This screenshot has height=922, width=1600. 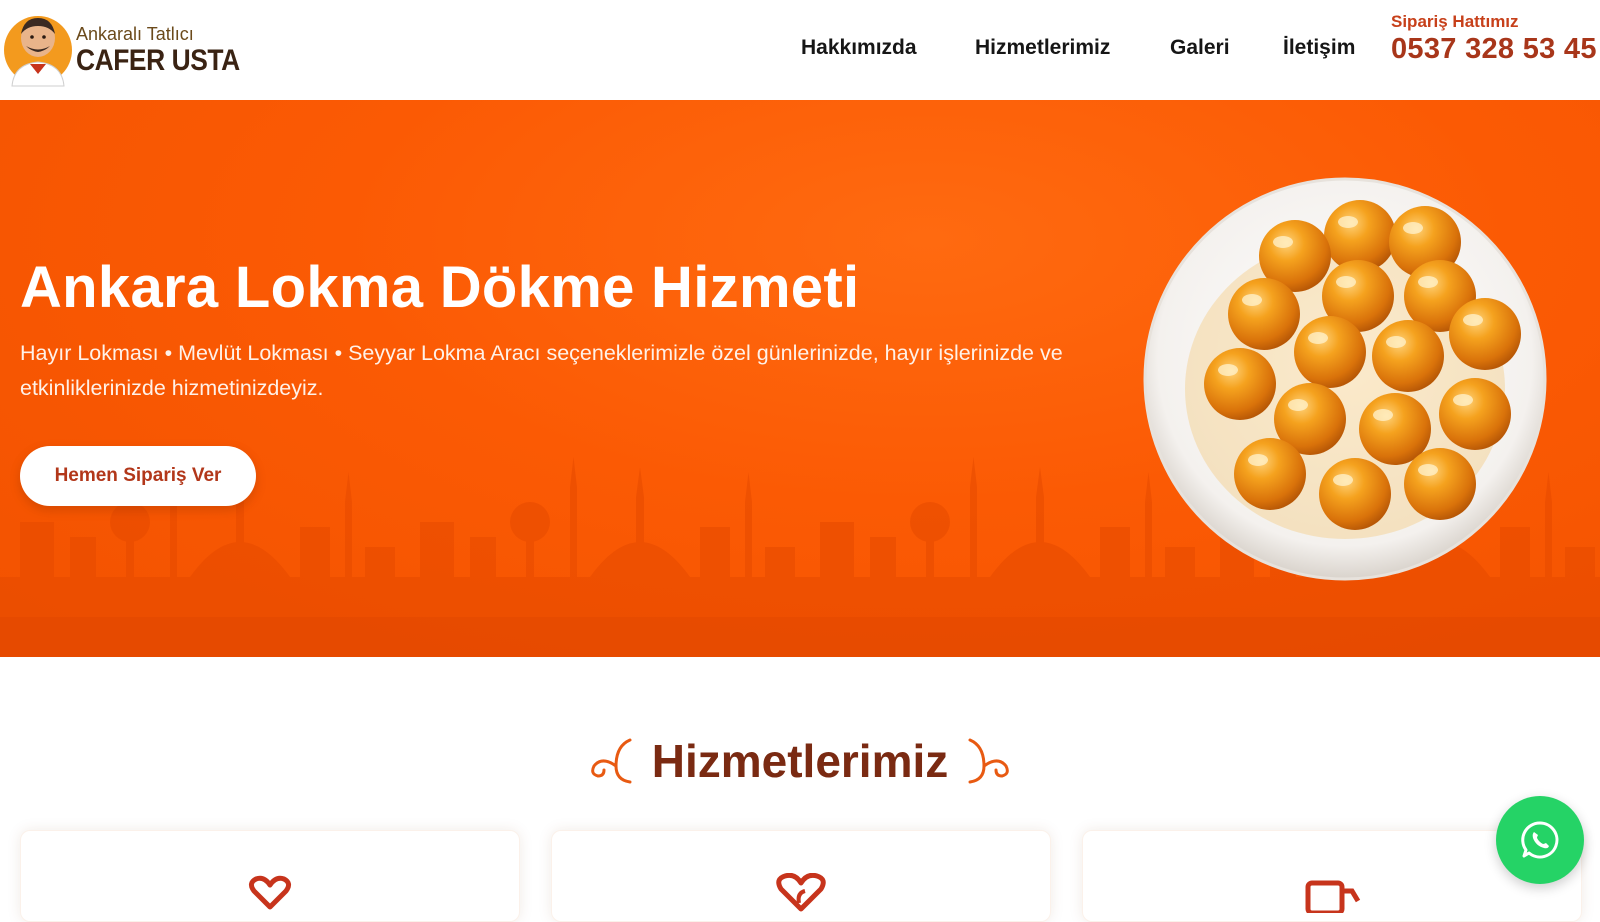 I want to click on services-heading: Hizmetlerimiz, so click(x=800, y=764).